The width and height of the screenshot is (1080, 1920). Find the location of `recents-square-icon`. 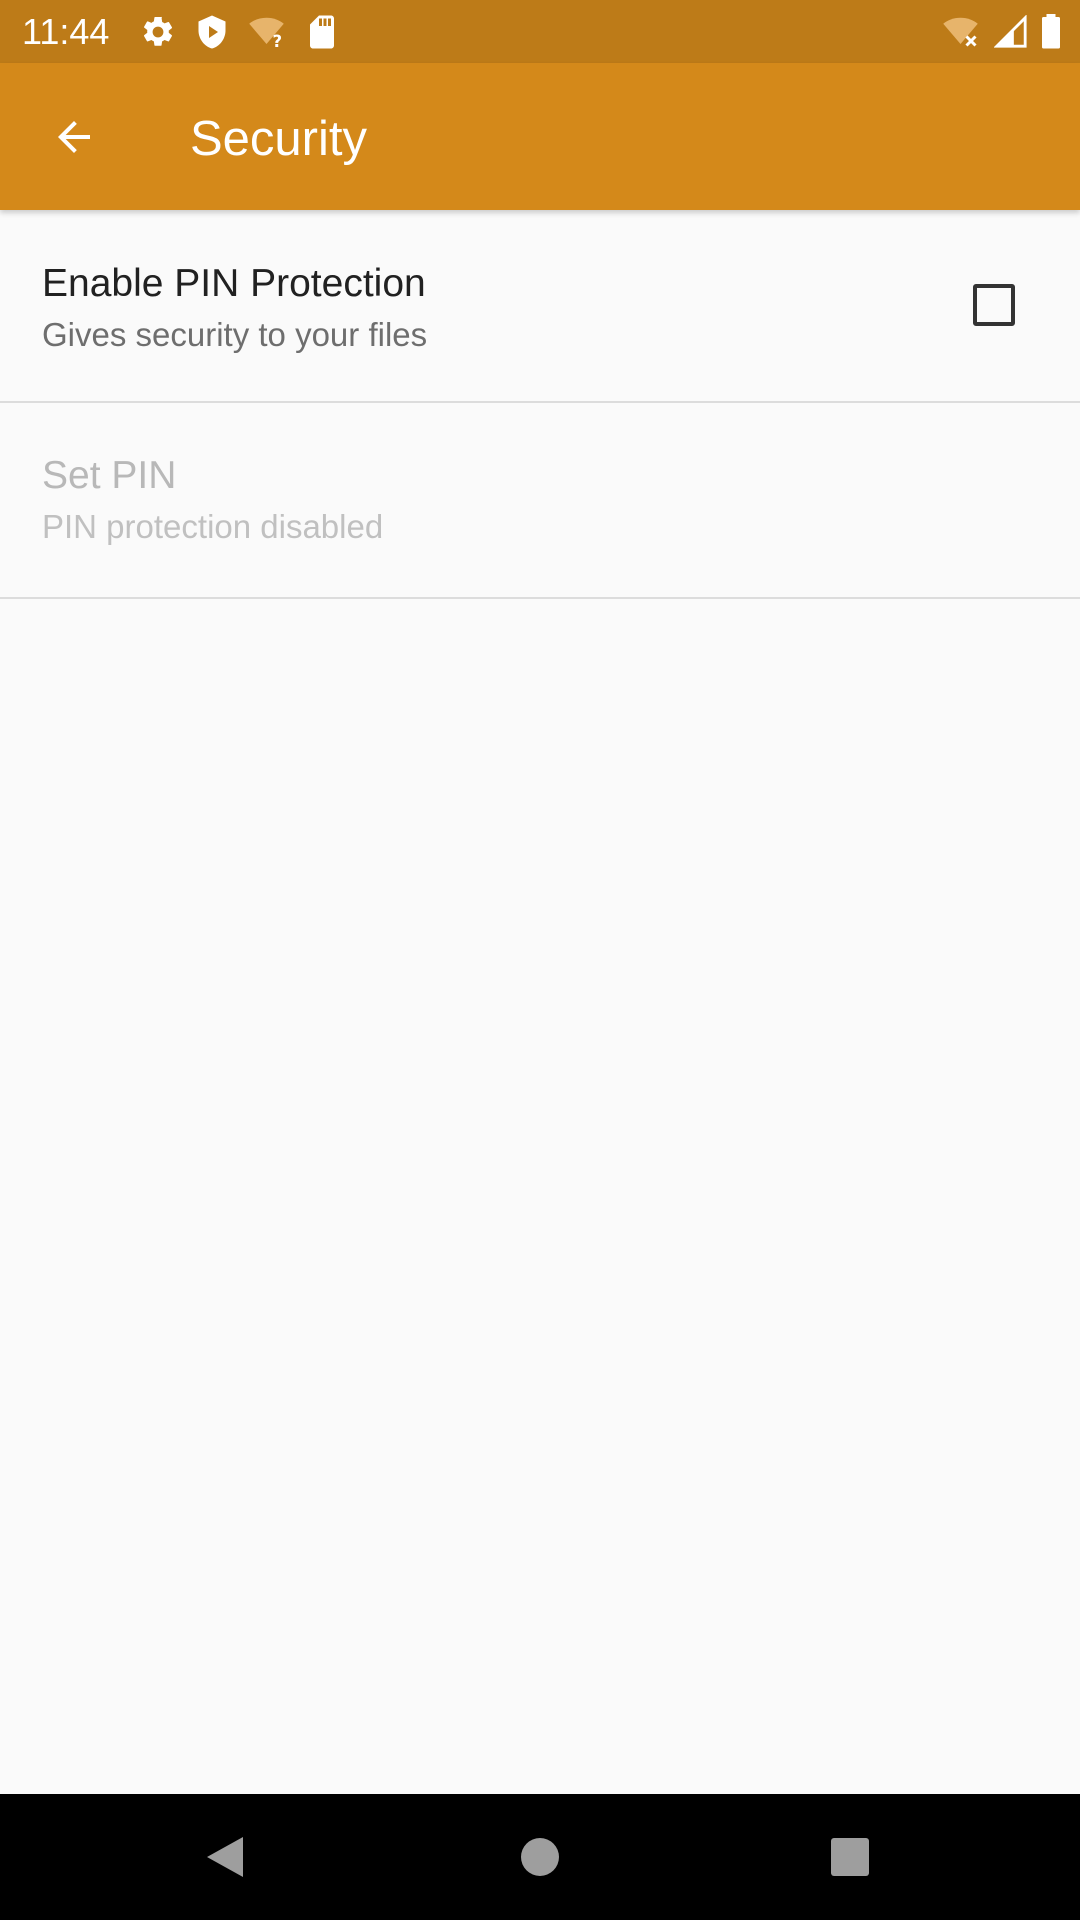

recents-square-icon is located at coordinates (850, 1857).